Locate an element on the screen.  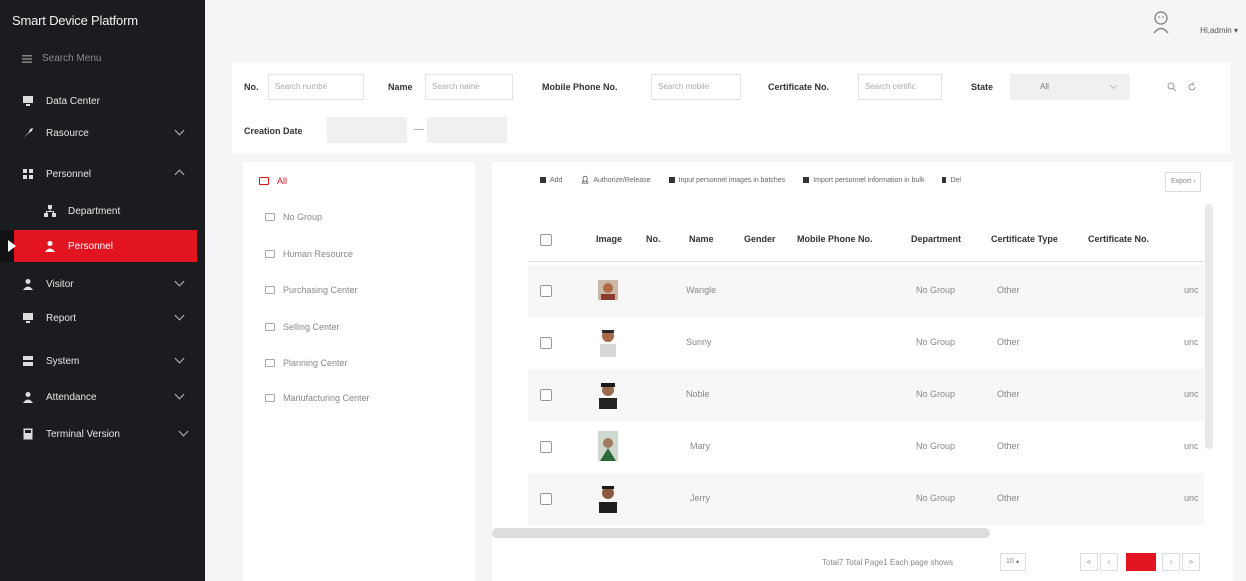
select-all-checkbox is located at coordinates (546, 240).